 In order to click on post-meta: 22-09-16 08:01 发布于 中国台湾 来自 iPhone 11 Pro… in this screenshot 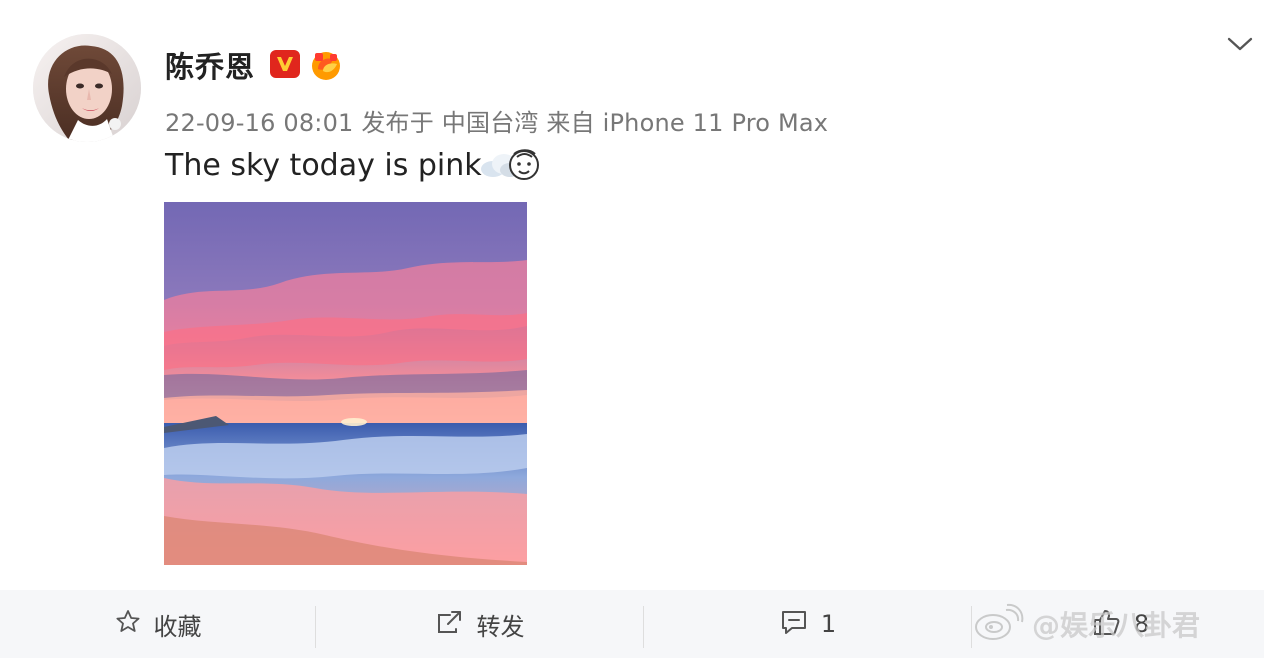, I will do `click(497, 123)`.